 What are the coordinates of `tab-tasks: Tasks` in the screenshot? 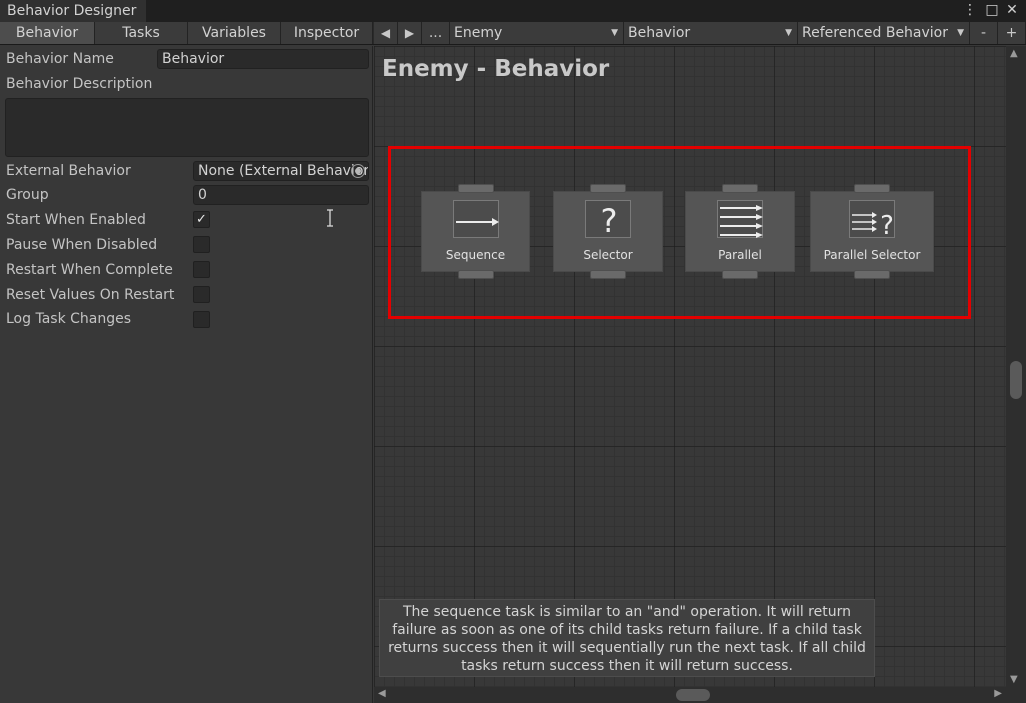 It's located at (141, 33).